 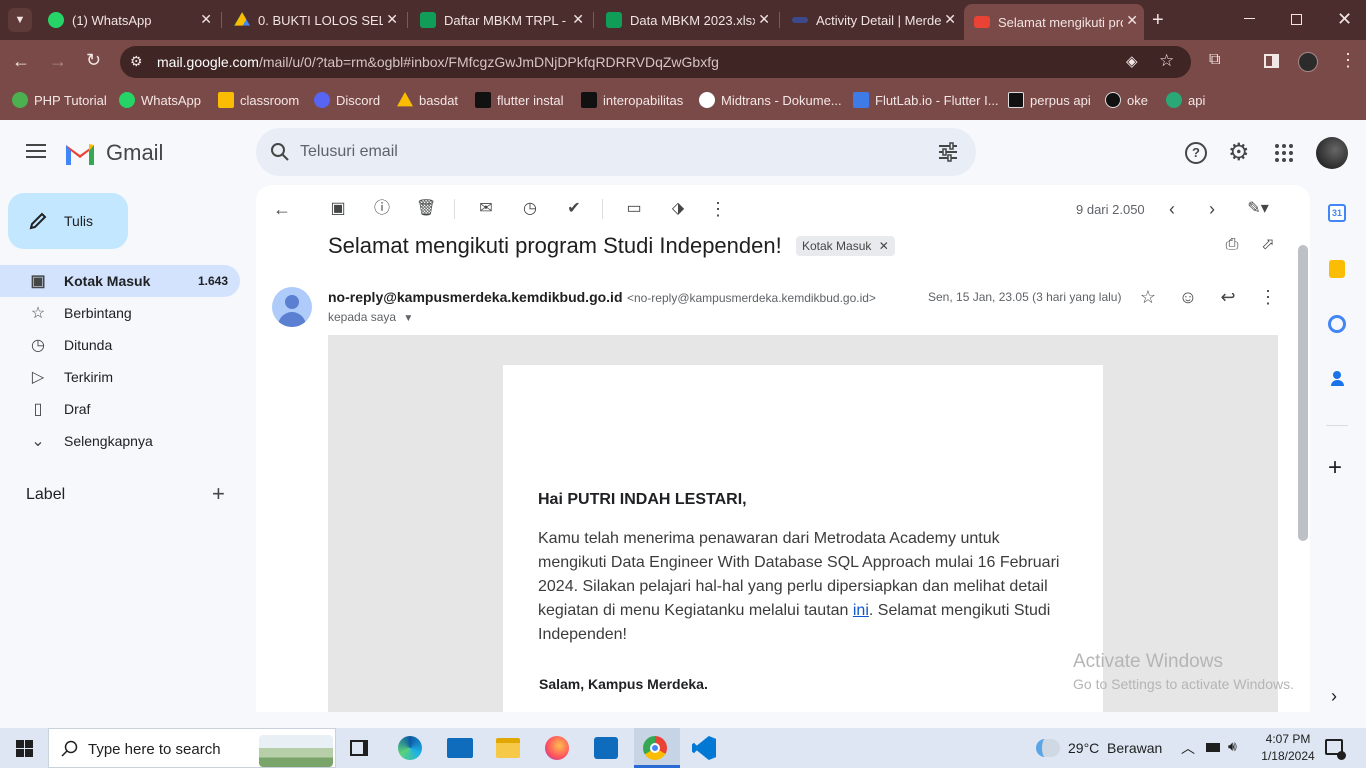 What do you see at coordinates (93, 60) in the screenshot?
I see `reload-icon: ↻` at bounding box center [93, 60].